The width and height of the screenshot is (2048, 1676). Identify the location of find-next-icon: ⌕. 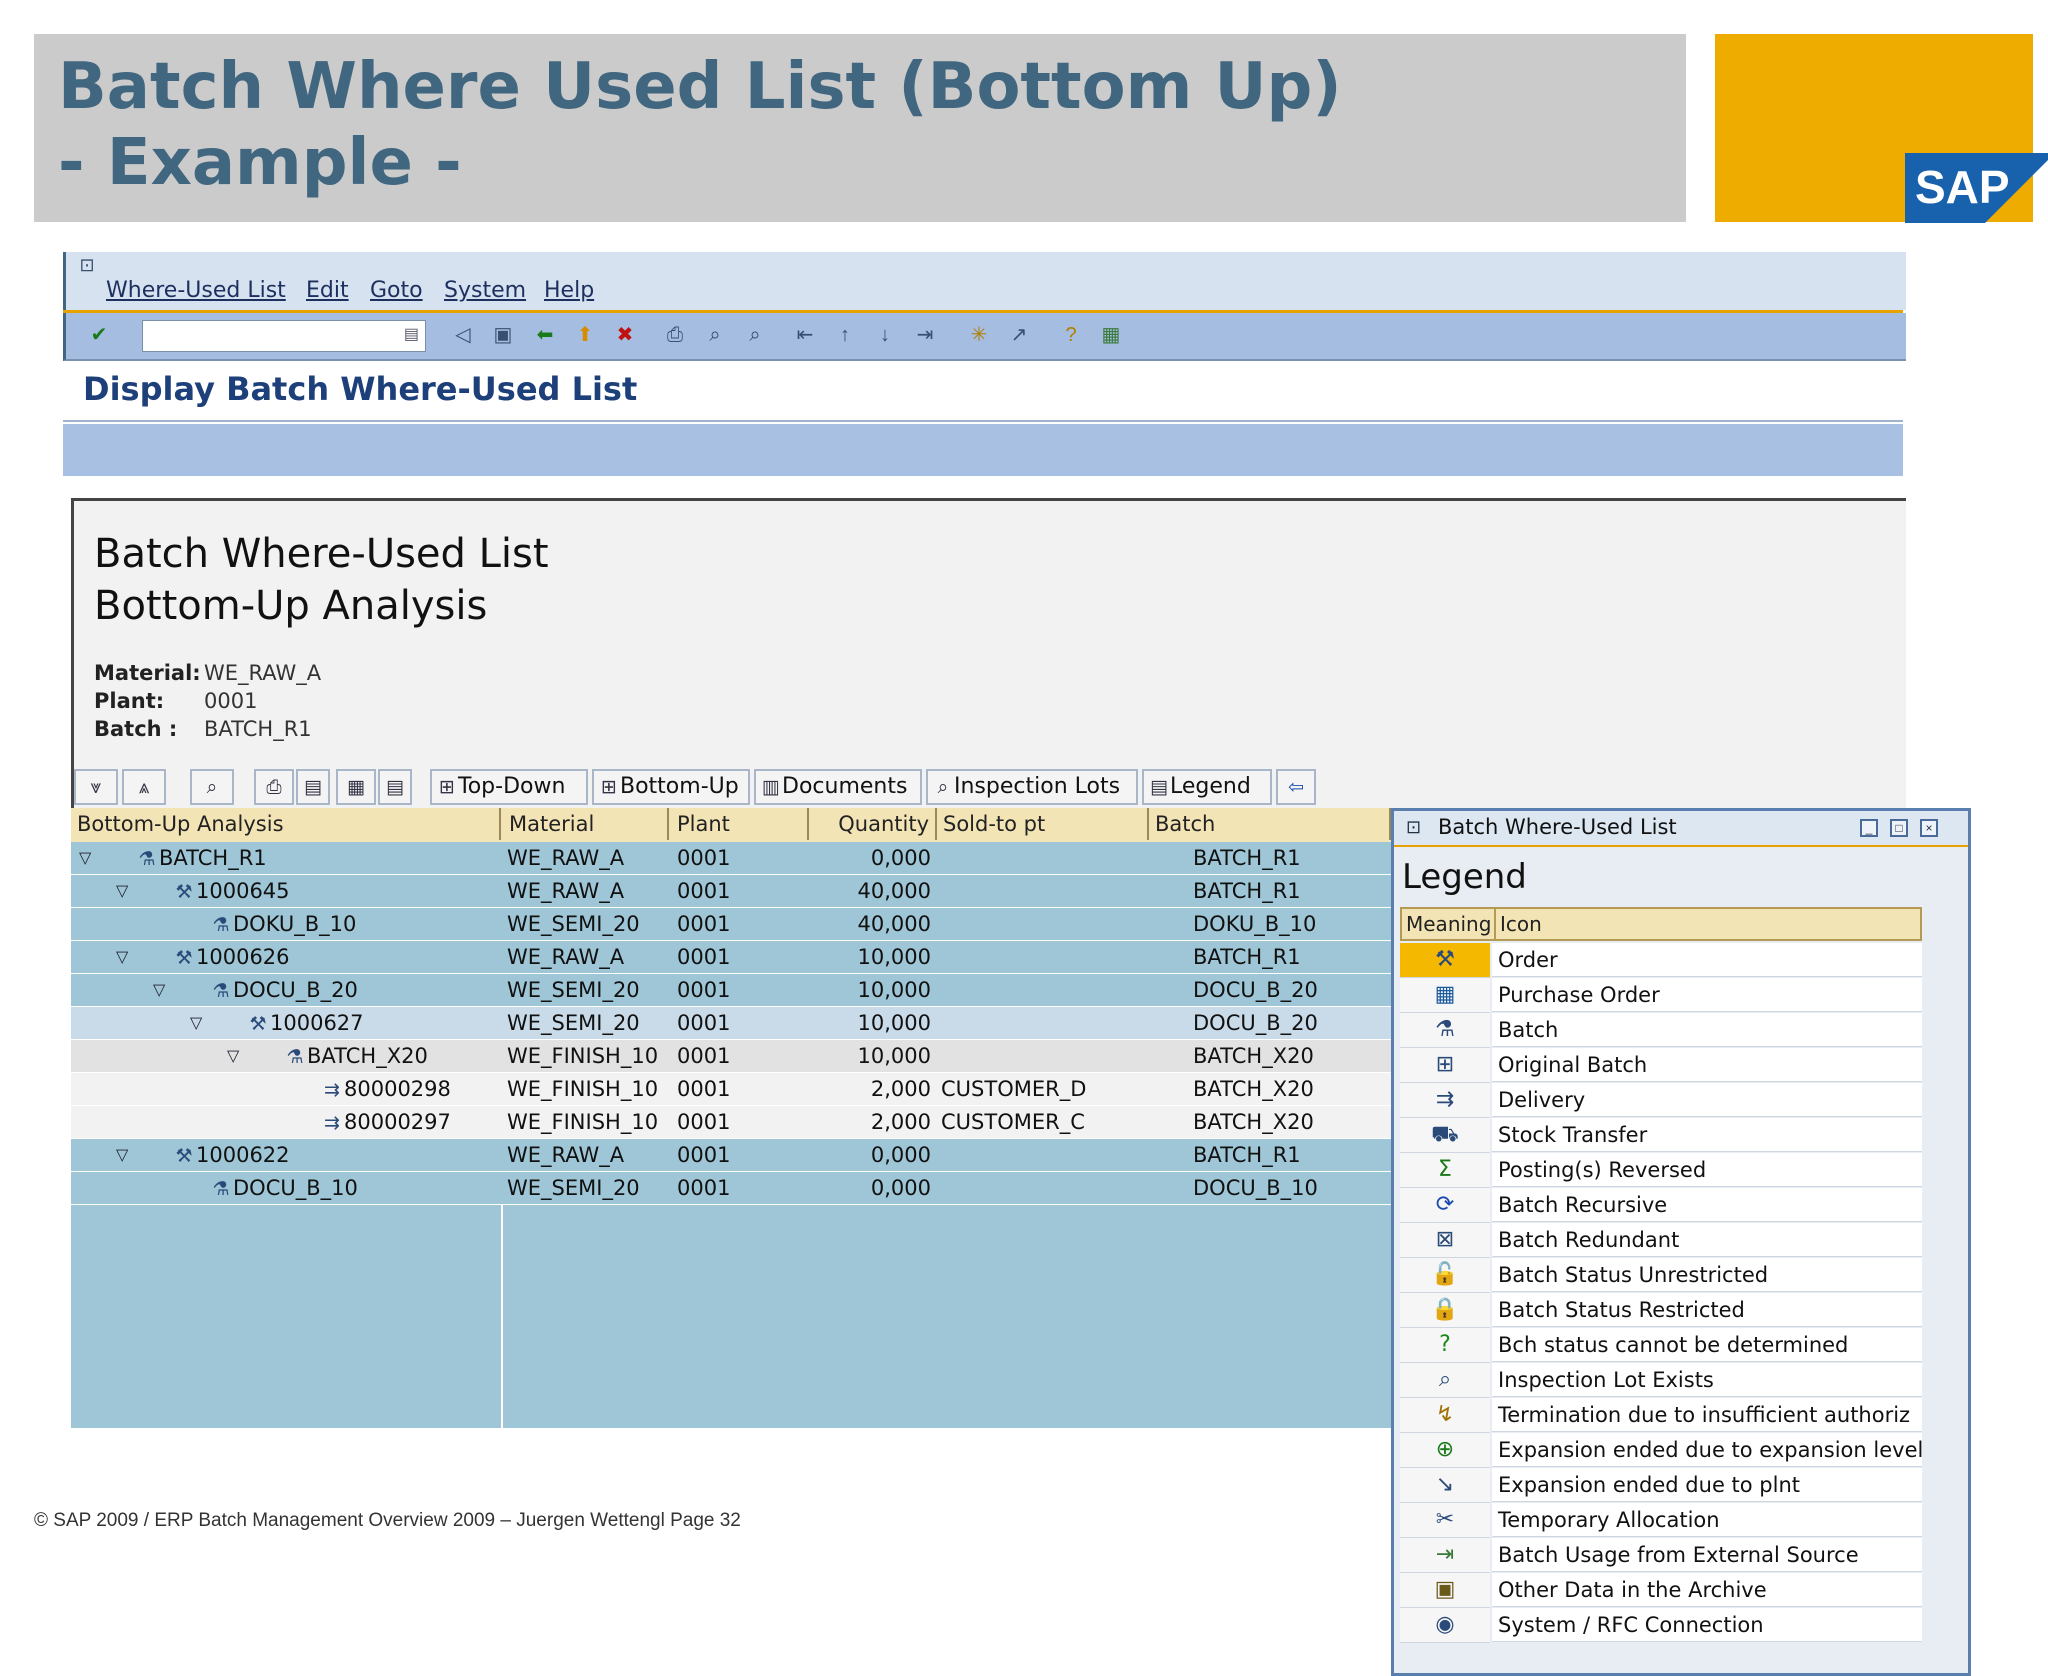
(755, 335).